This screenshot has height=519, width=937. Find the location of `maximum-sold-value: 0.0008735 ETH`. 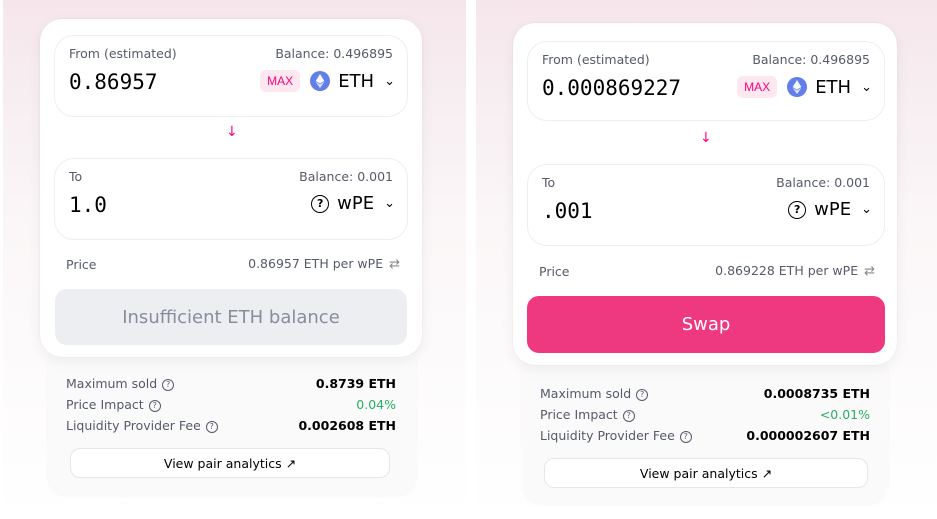

maximum-sold-value: 0.0008735 ETH is located at coordinates (816, 393).